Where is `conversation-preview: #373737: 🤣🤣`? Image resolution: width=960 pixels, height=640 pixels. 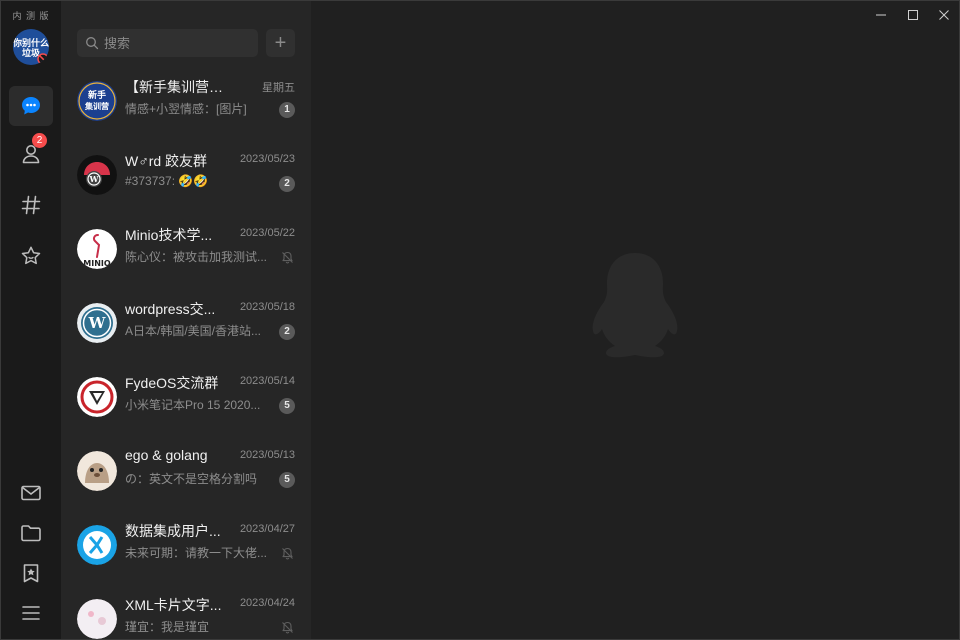
conversation-preview: #373737: 🤣🤣 is located at coordinates (167, 181).